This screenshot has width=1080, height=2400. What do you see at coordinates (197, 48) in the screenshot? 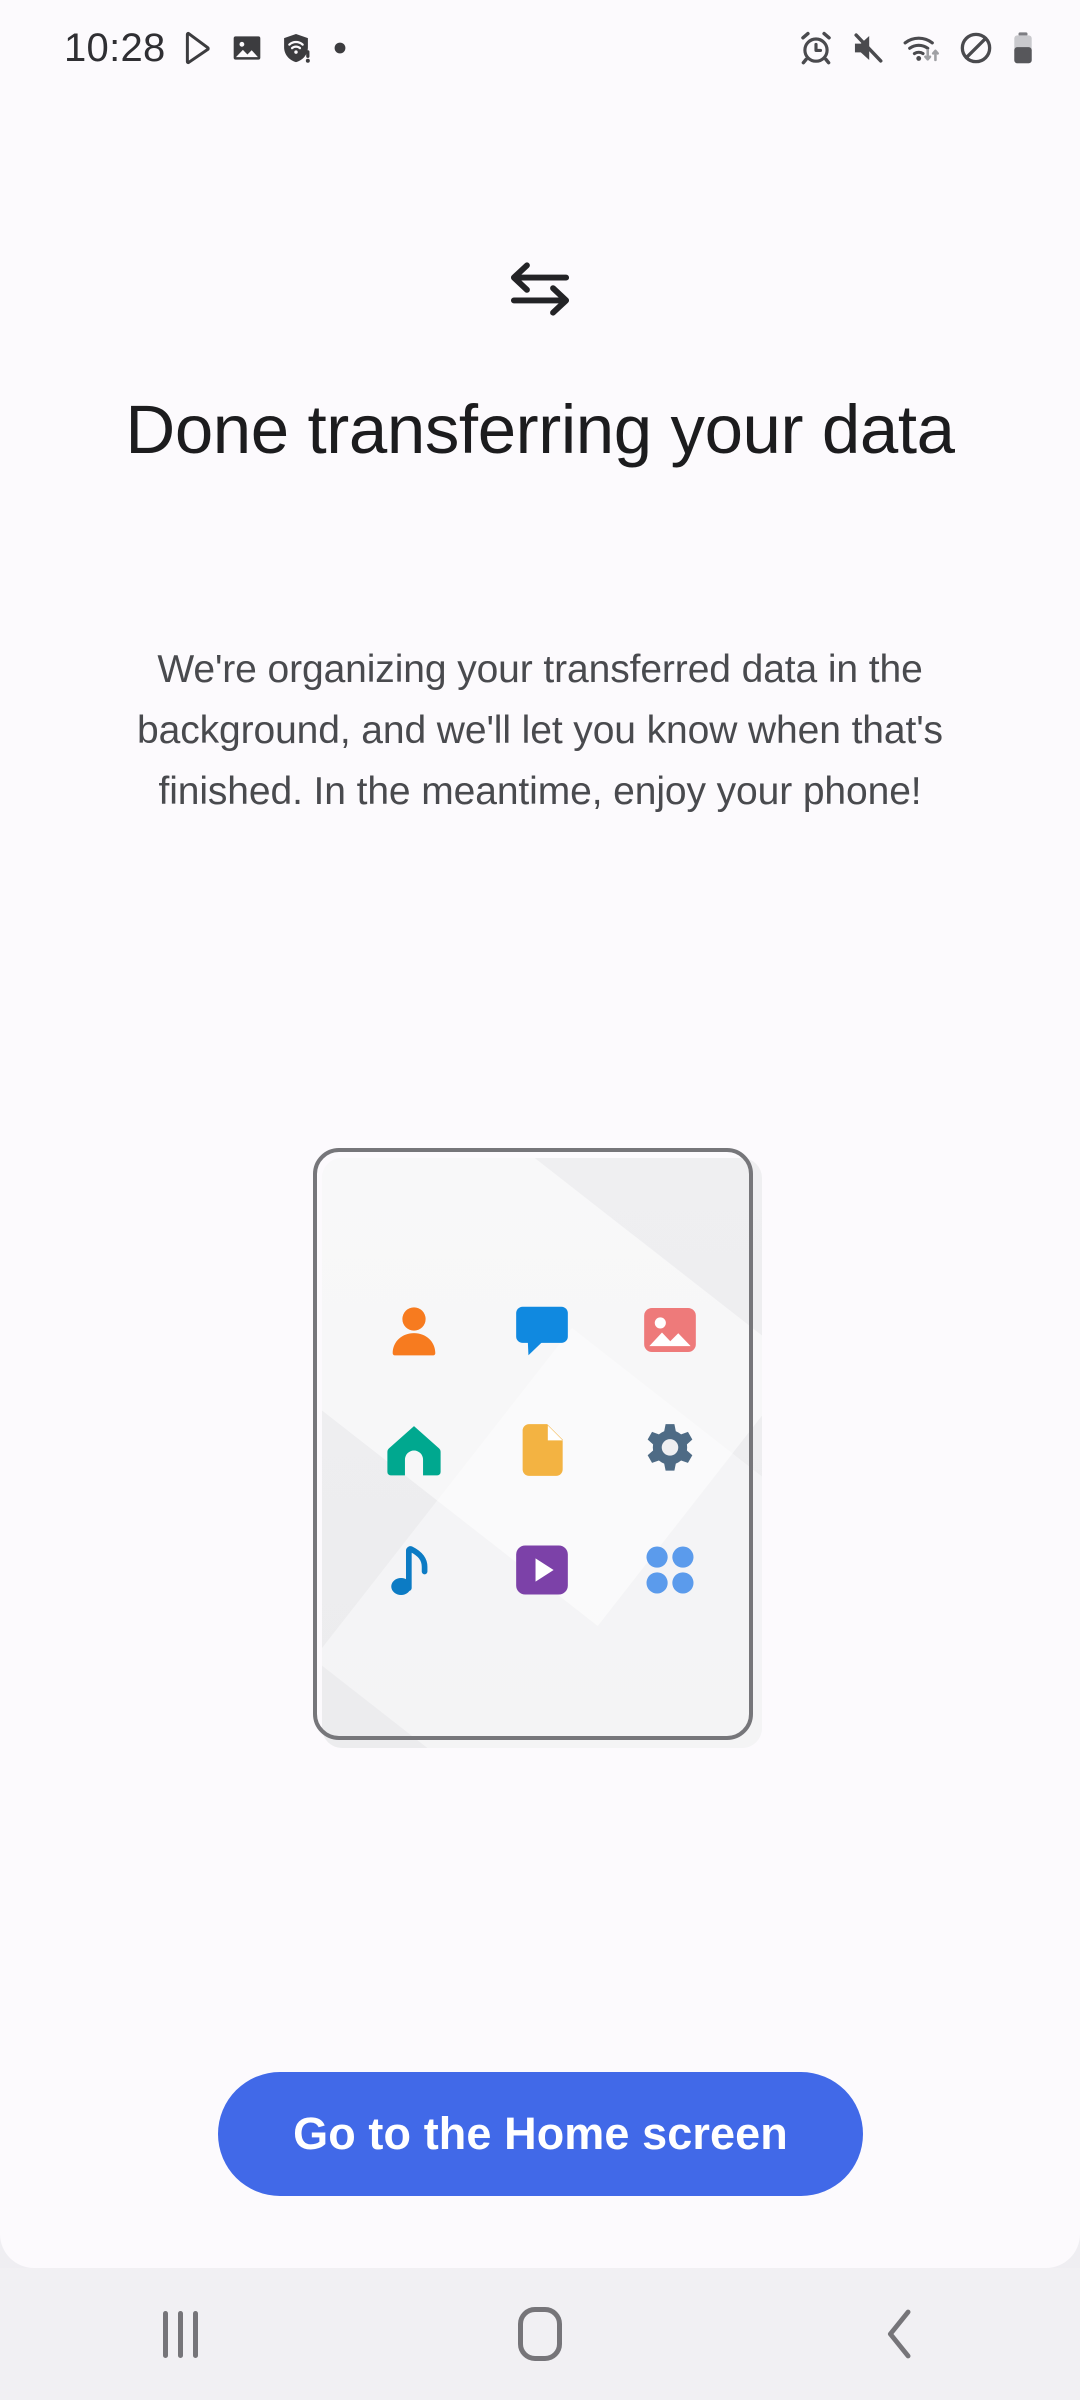
I see `play-store-icon` at bounding box center [197, 48].